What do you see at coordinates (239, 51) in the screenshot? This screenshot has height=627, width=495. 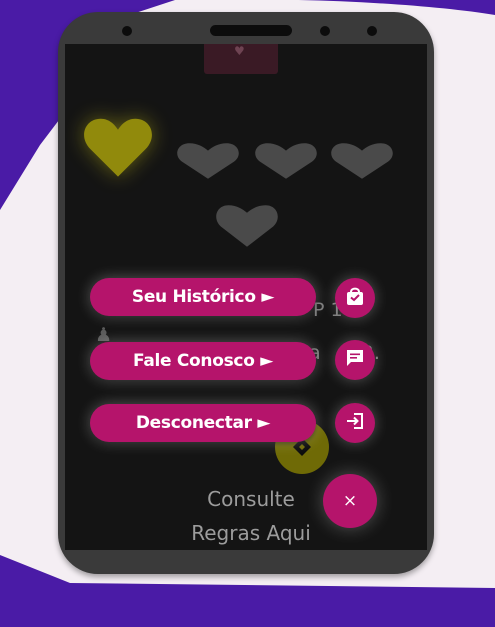 I see `heart-icon: ♥` at bounding box center [239, 51].